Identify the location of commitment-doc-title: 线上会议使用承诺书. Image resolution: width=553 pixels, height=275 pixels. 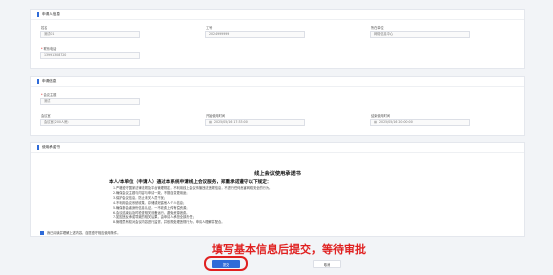
(277, 174).